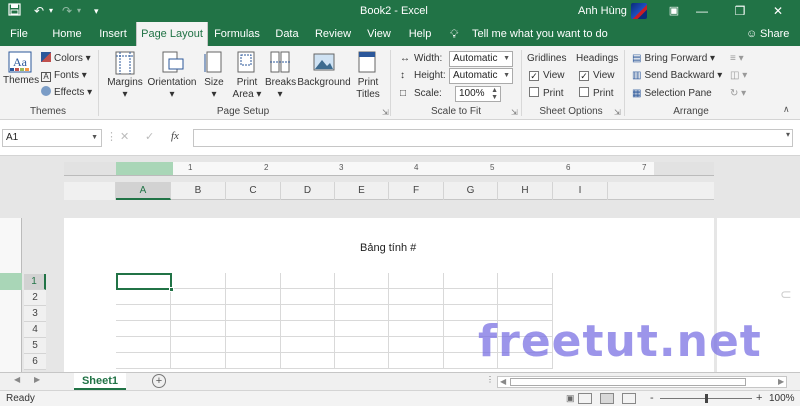  What do you see at coordinates (385, 112) in the screenshot?
I see `page-setup-launcher-icon: ⇲` at bounding box center [385, 112].